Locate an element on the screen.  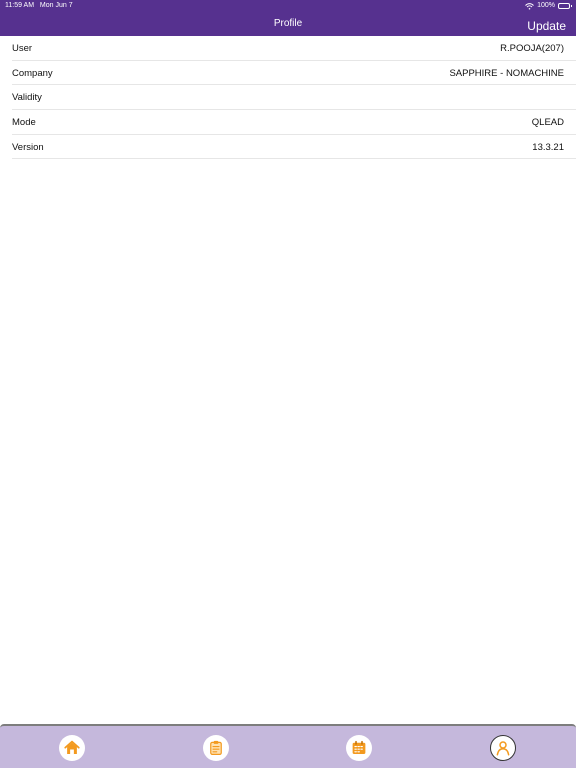
company-value: SAPPHIRE - NOMACHINE is located at coordinates (506, 73).